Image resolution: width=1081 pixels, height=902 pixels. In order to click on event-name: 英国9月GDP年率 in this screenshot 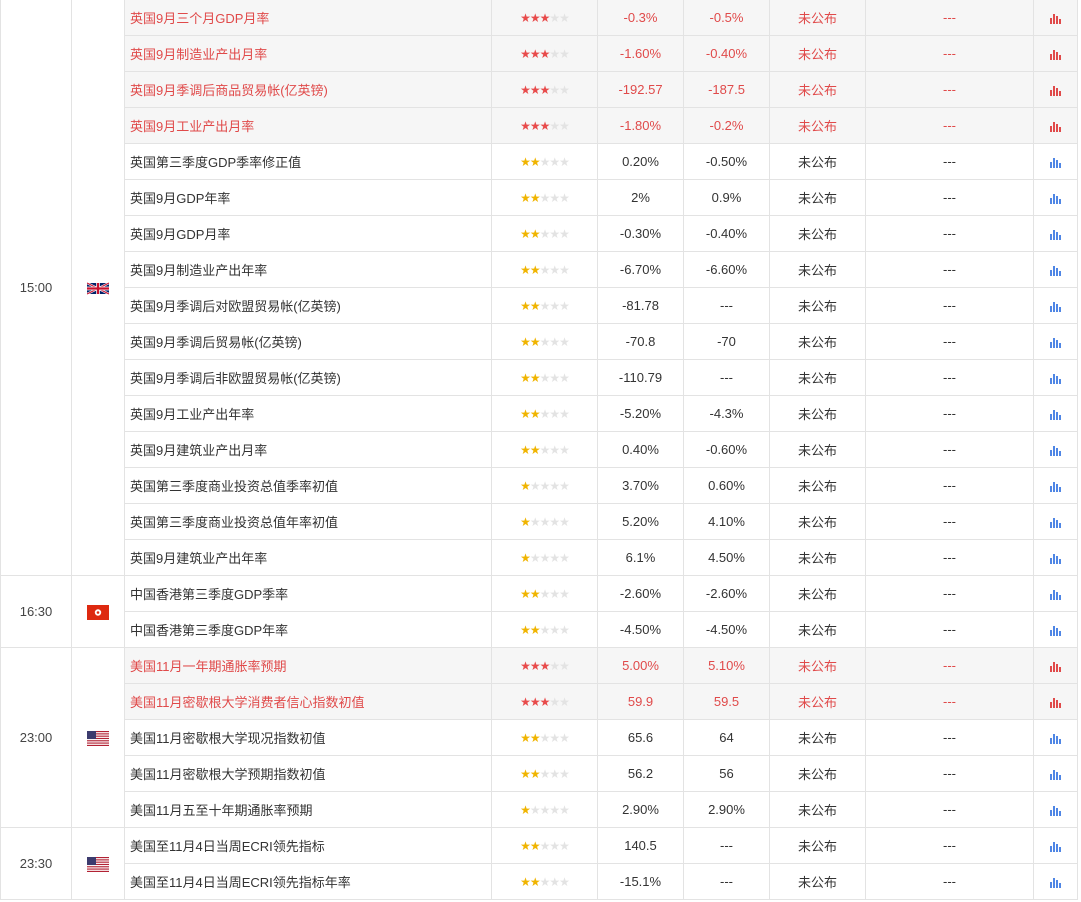, I will do `click(308, 197)`.